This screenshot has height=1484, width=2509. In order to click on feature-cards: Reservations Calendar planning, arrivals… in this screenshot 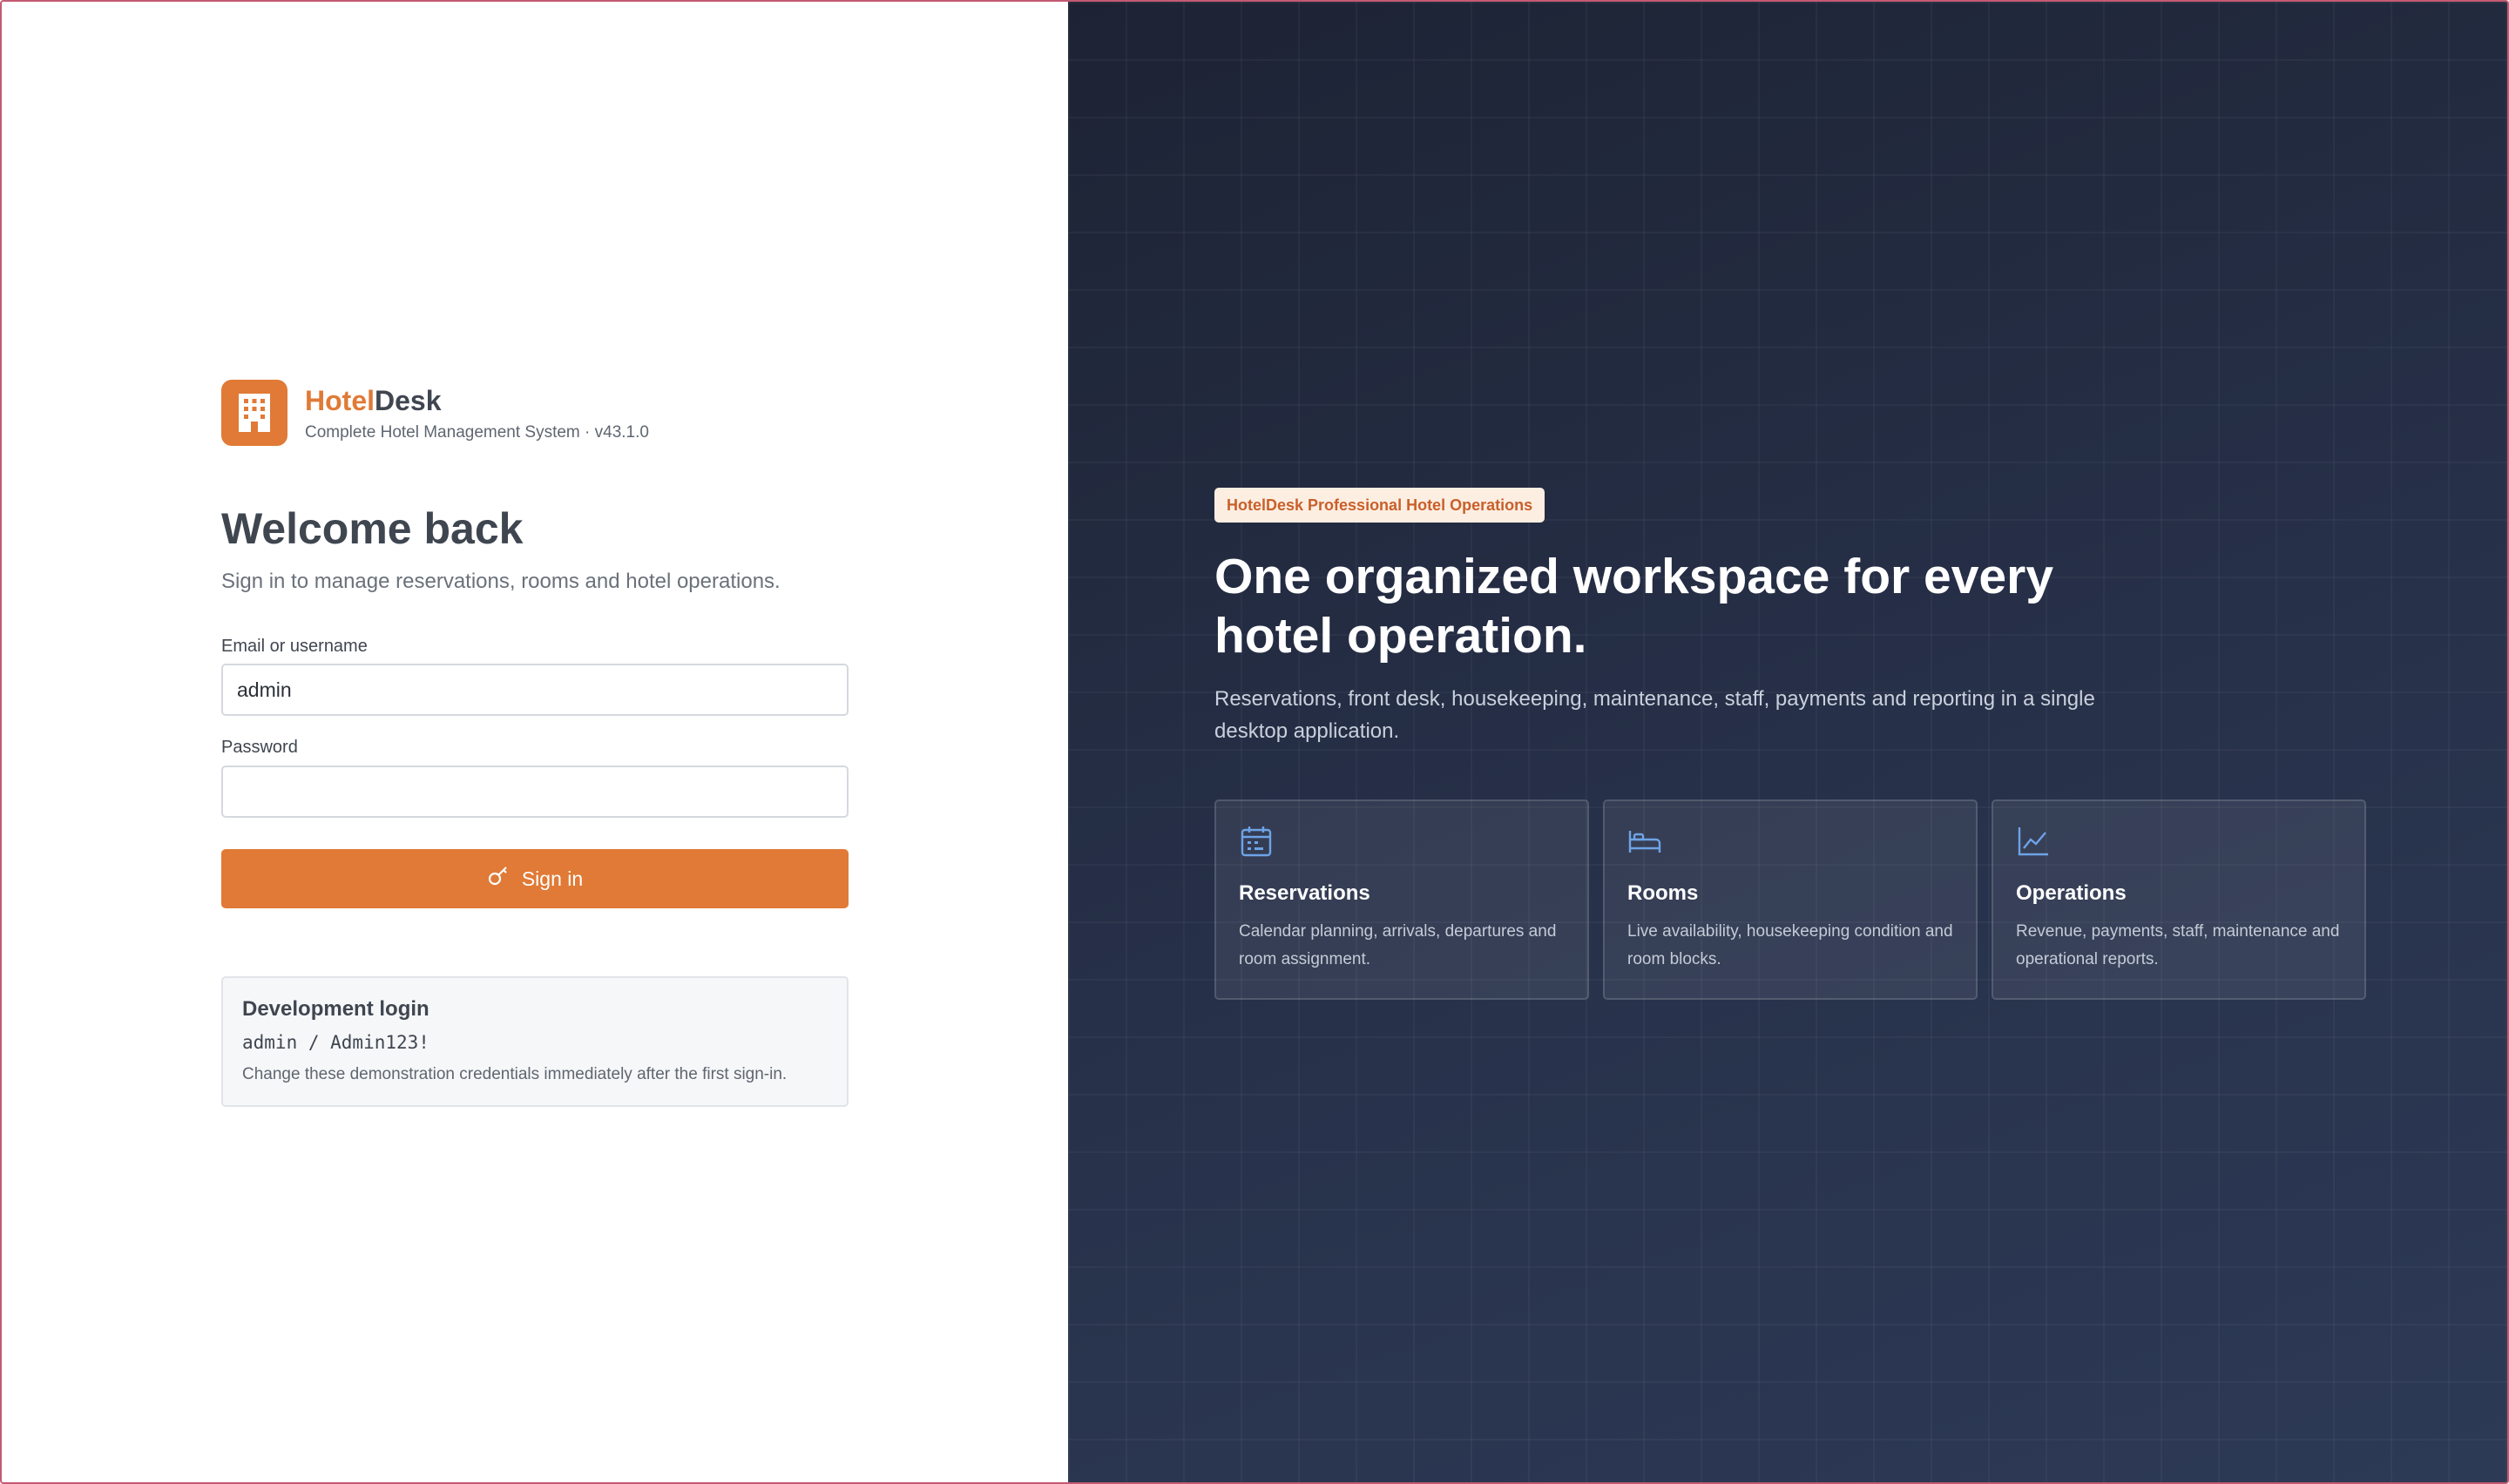, I will do `click(1790, 899)`.